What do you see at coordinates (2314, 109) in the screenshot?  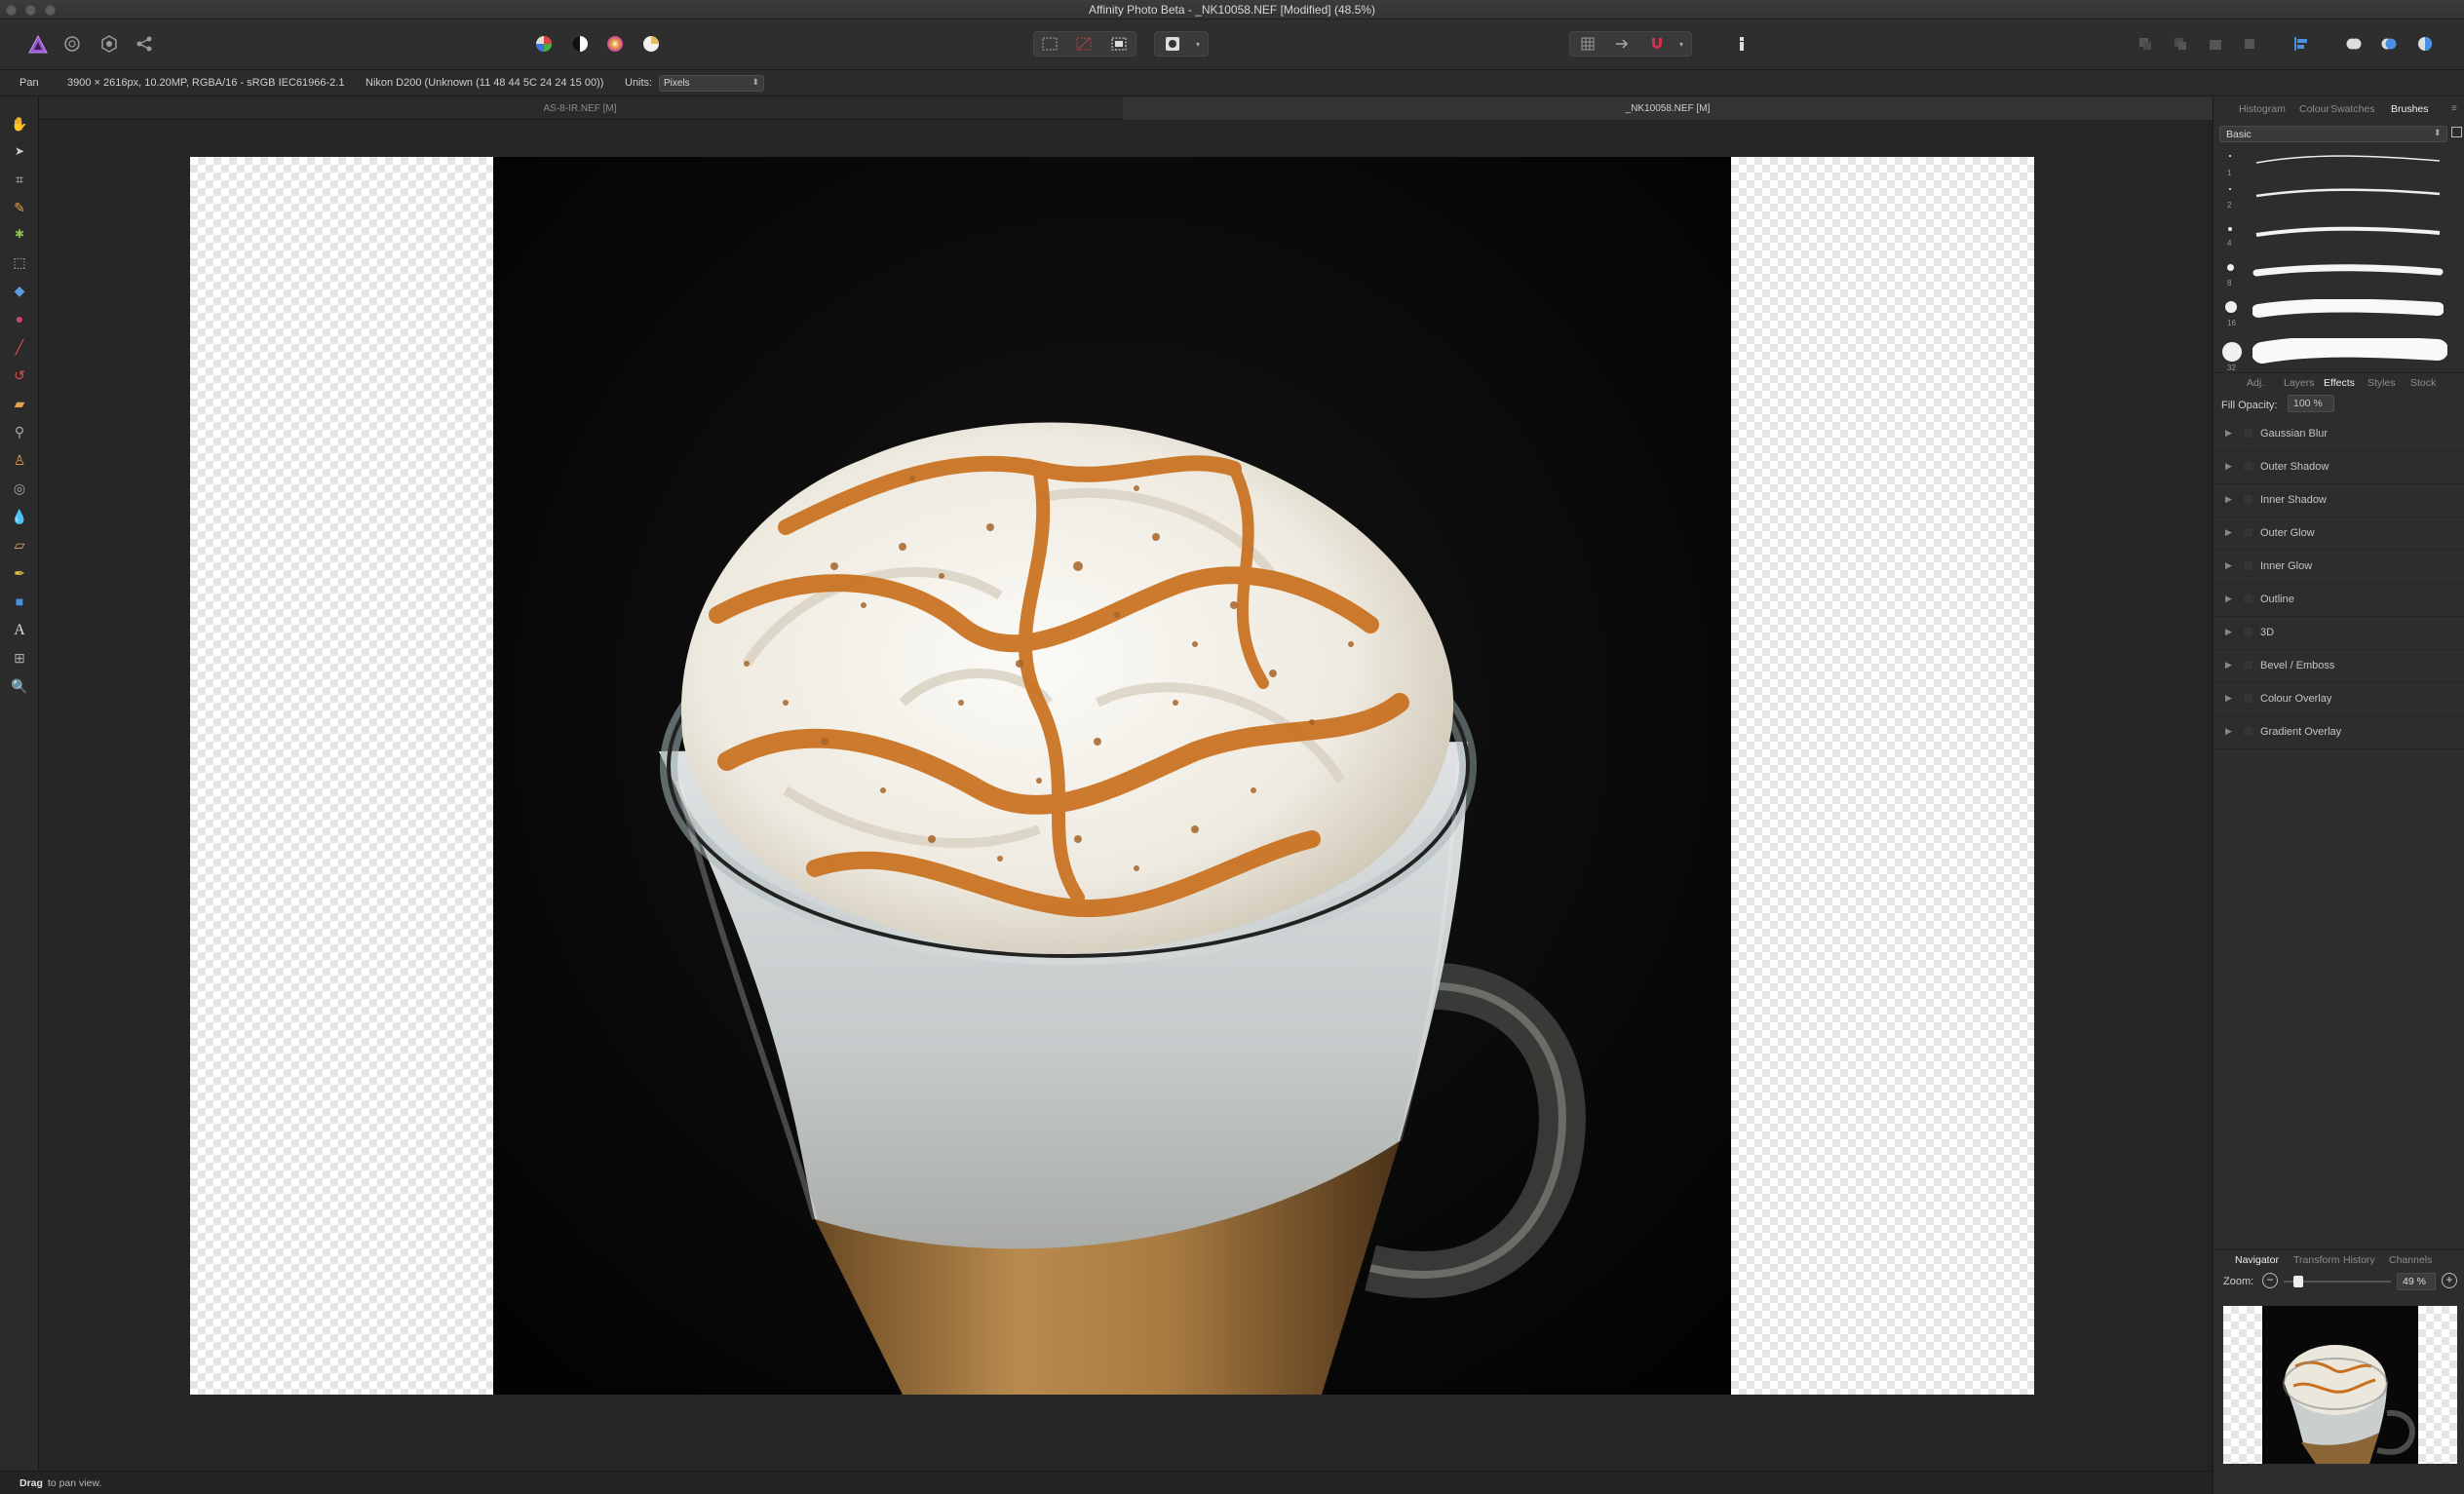 I see `tab-colour: Colour` at bounding box center [2314, 109].